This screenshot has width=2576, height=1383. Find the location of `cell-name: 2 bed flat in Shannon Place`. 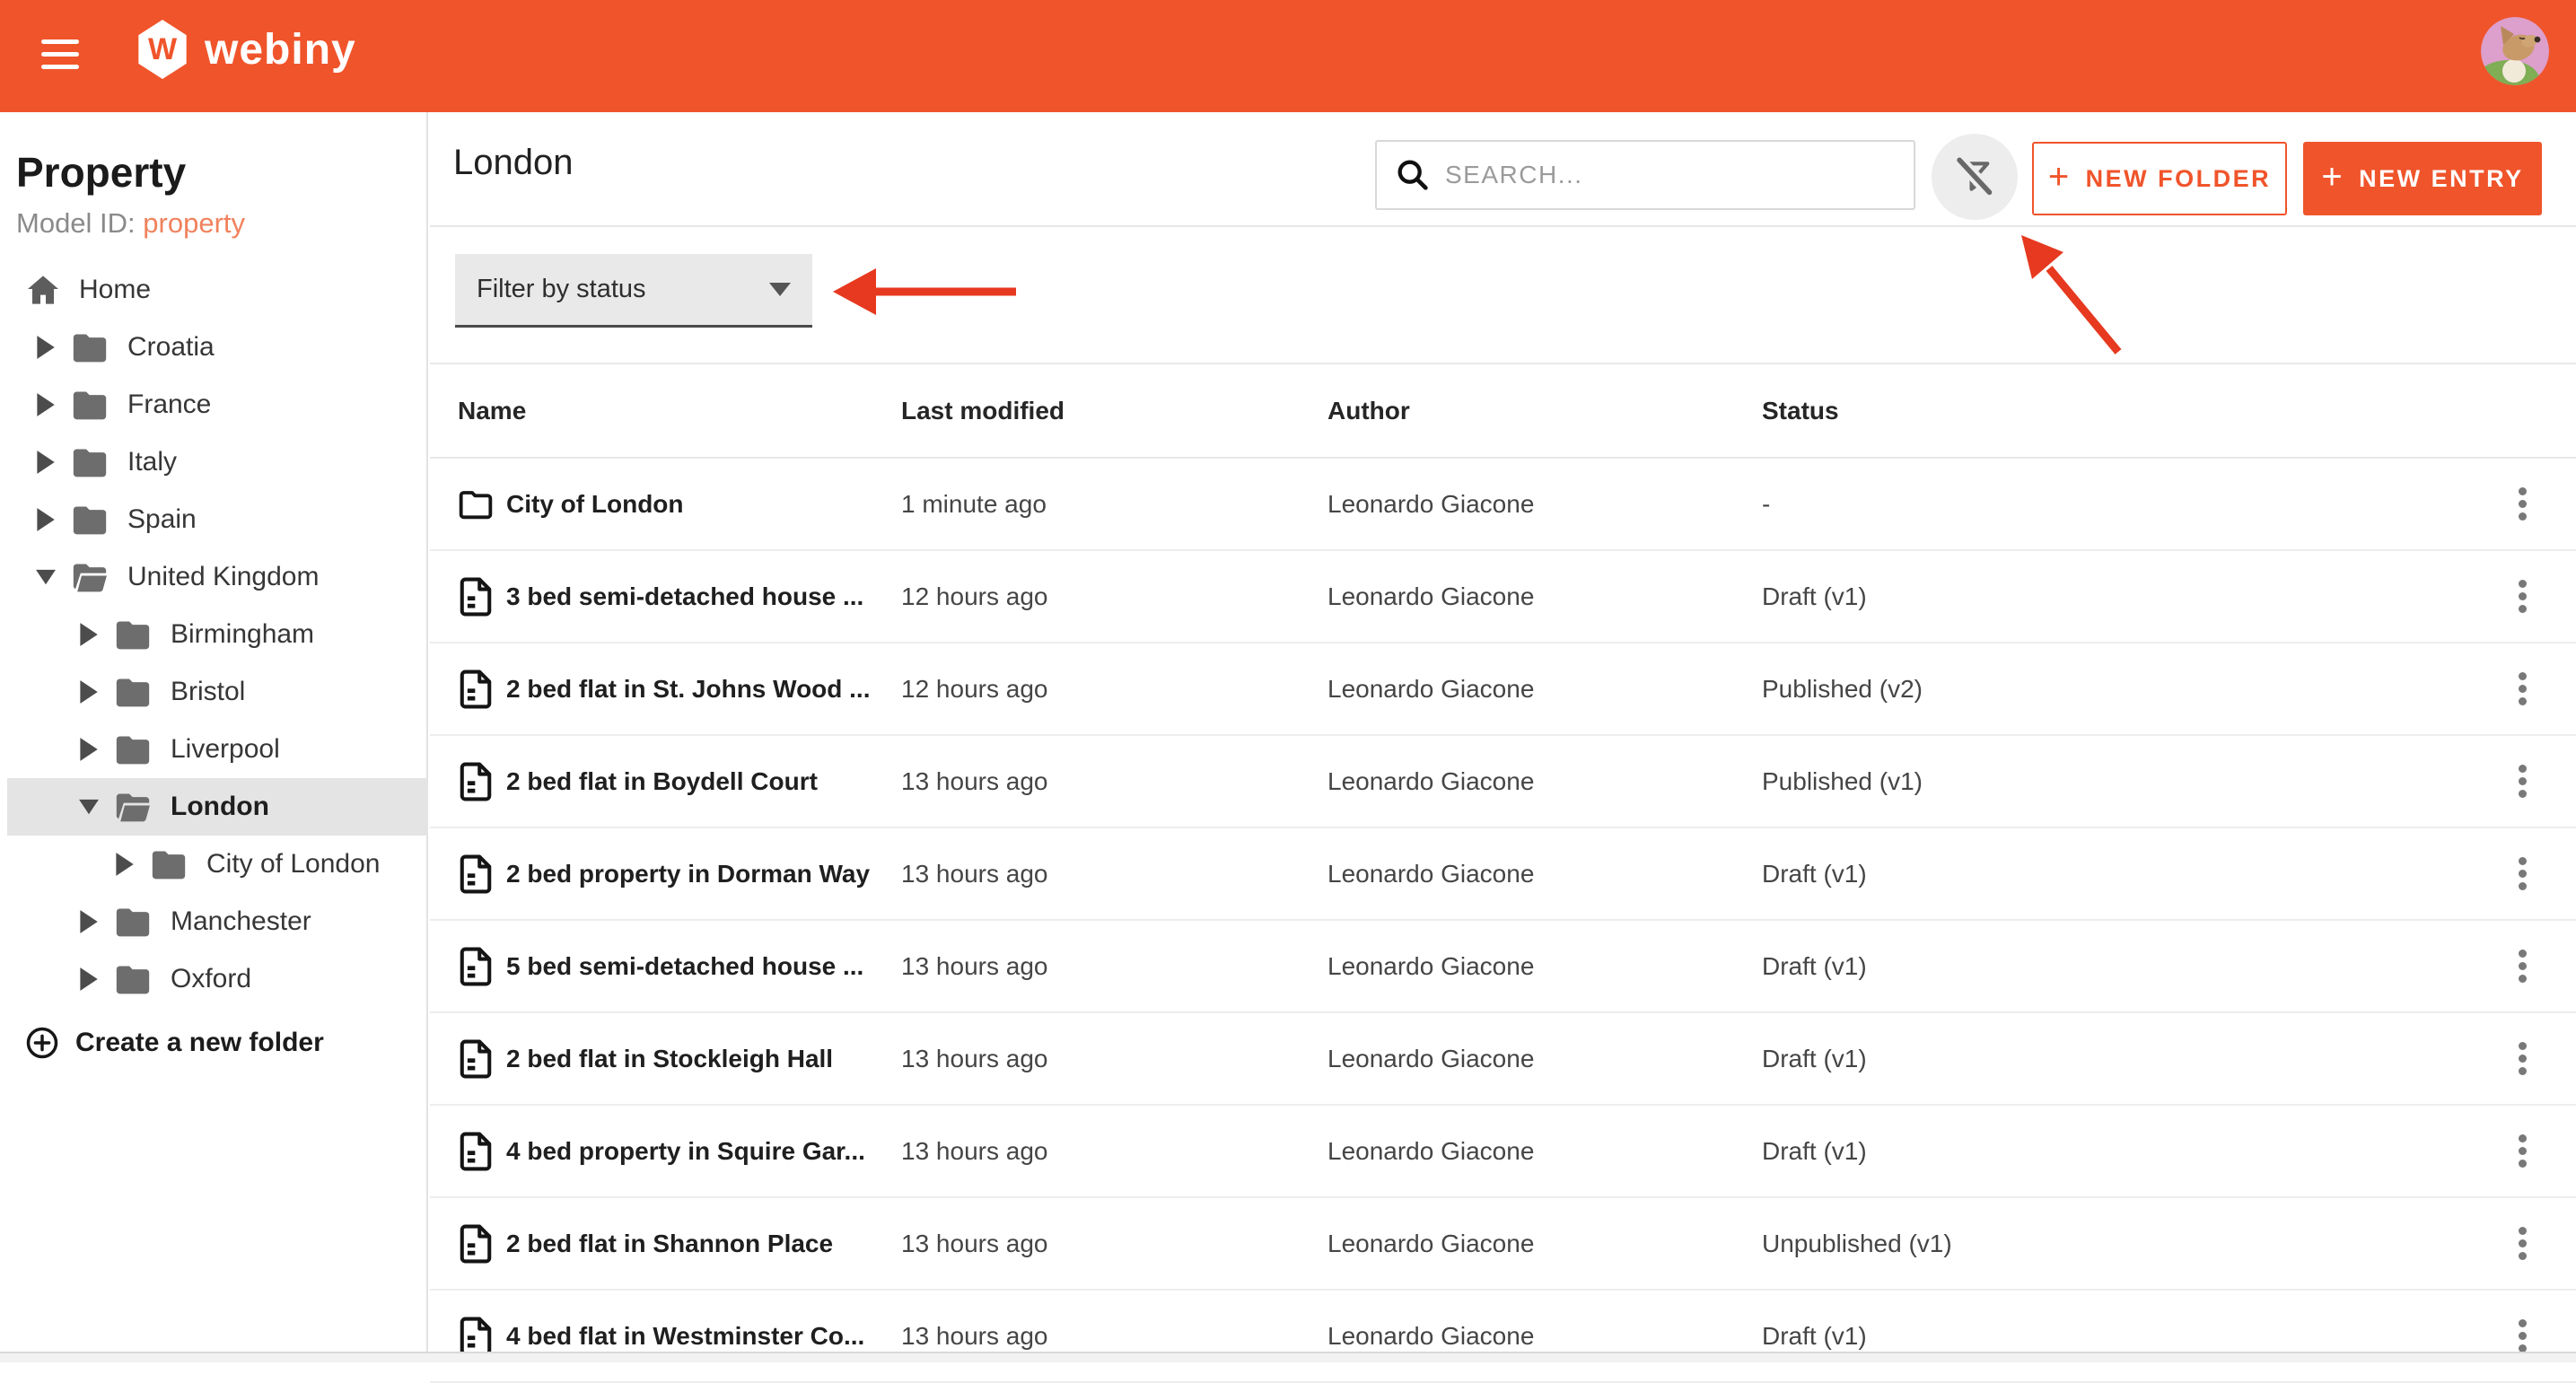

cell-name: 2 bed flat in Shannon Place is located at coordinates (670, 1243).